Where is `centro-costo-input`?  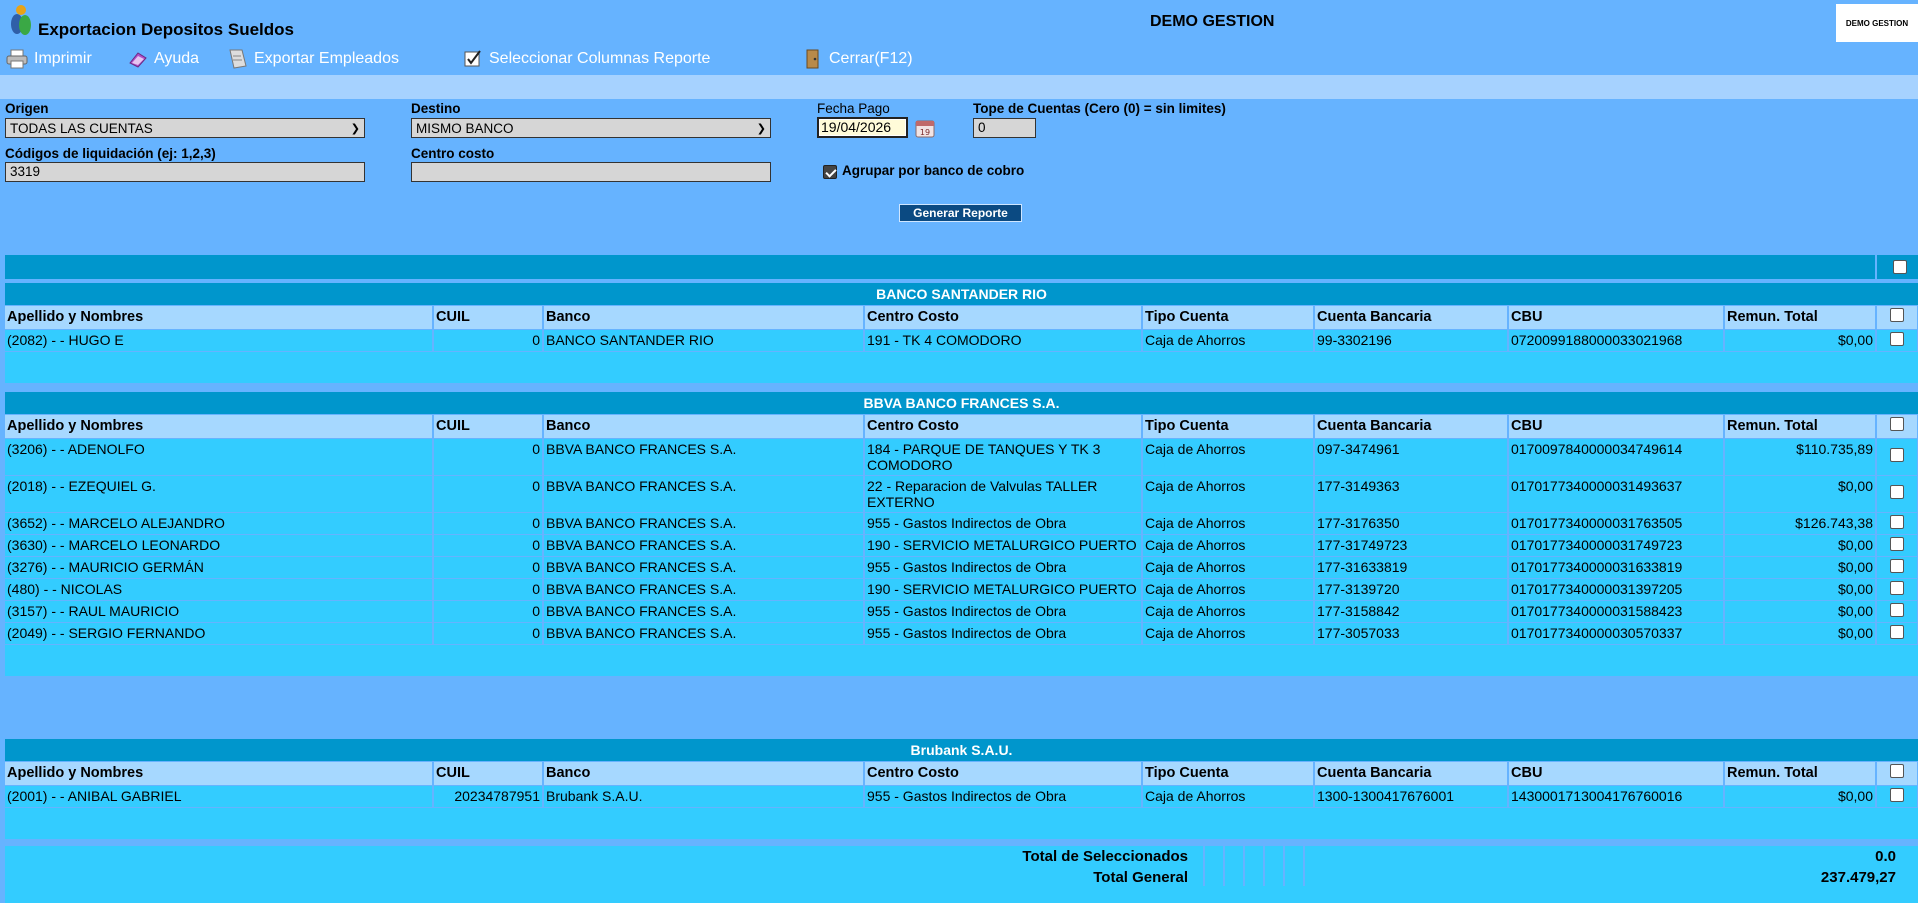
centro-costo-input is located at coordinates (591, 172).